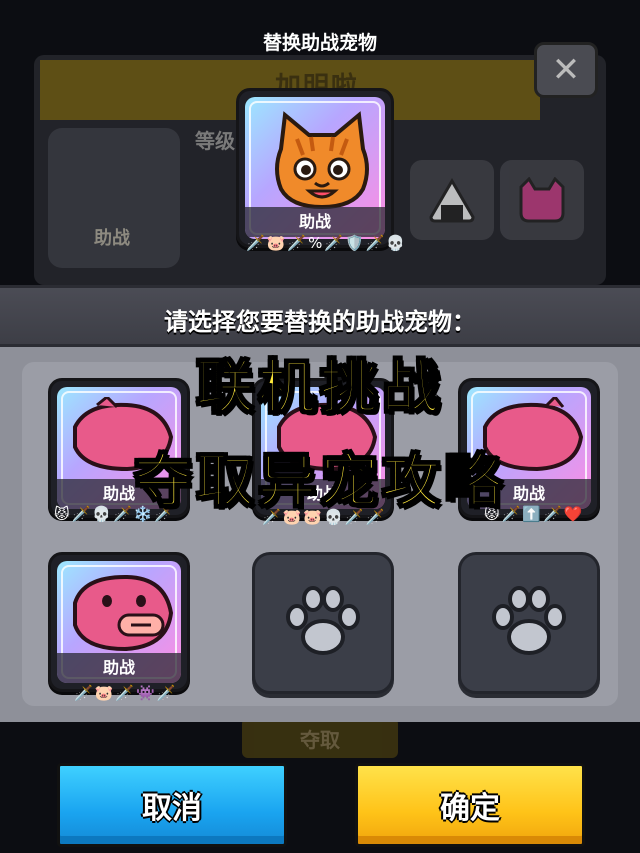 This screenshot has height=853, width=640. What do you see at coordinates (319, 387) in the screenshot?
I see `overlay-line-1: 联机挑战` at bounding box center [319, 387].